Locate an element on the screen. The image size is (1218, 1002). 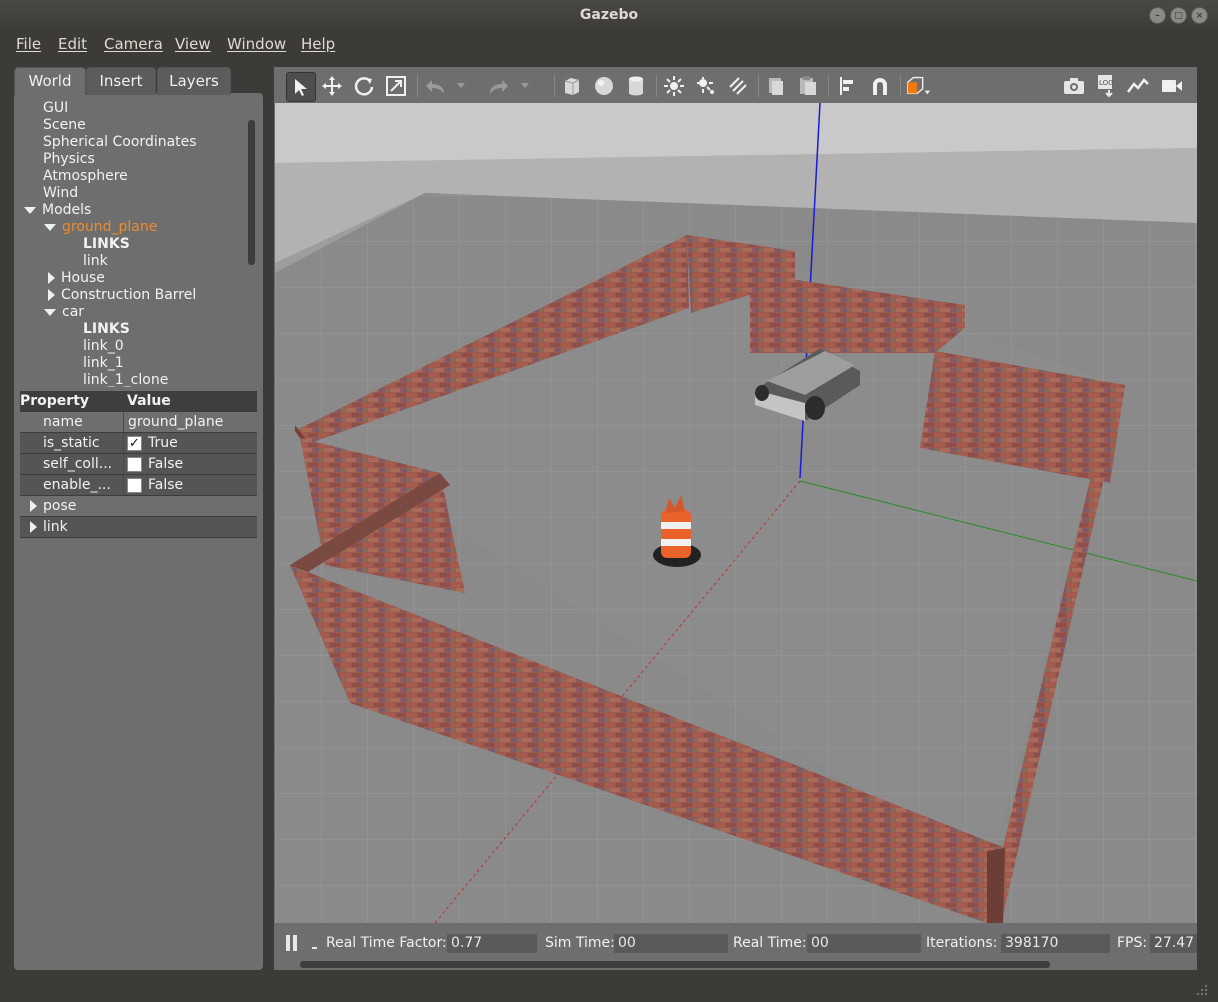
tab-insert: Insert is located at coordinates (121, 81).